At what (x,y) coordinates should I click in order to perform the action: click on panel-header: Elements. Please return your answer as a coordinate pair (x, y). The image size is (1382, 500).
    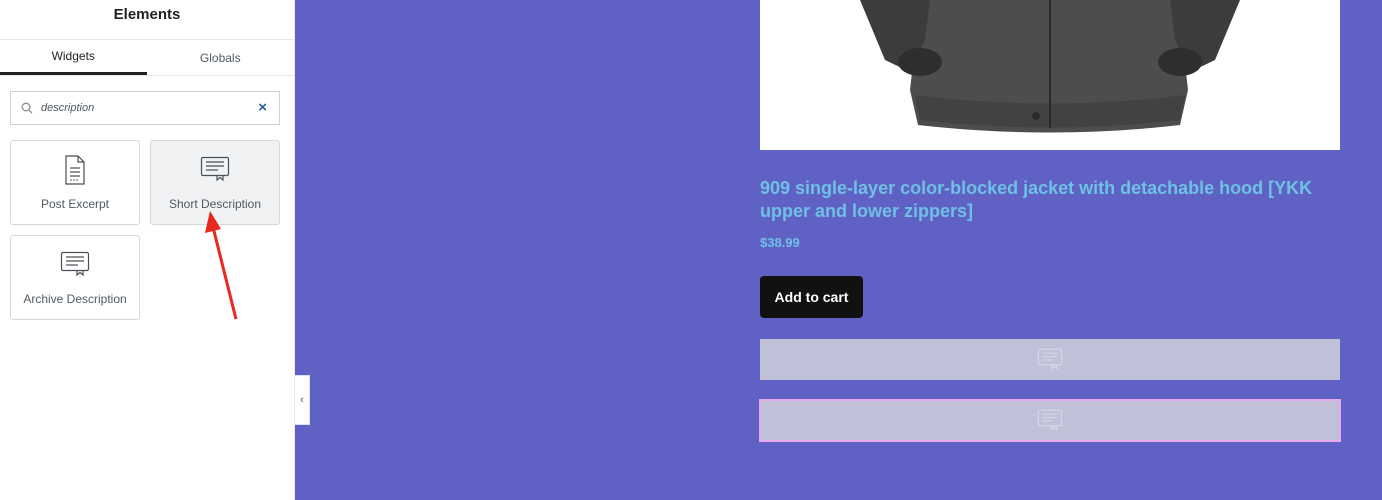
    Looking at the image, I should click on (147, 20).